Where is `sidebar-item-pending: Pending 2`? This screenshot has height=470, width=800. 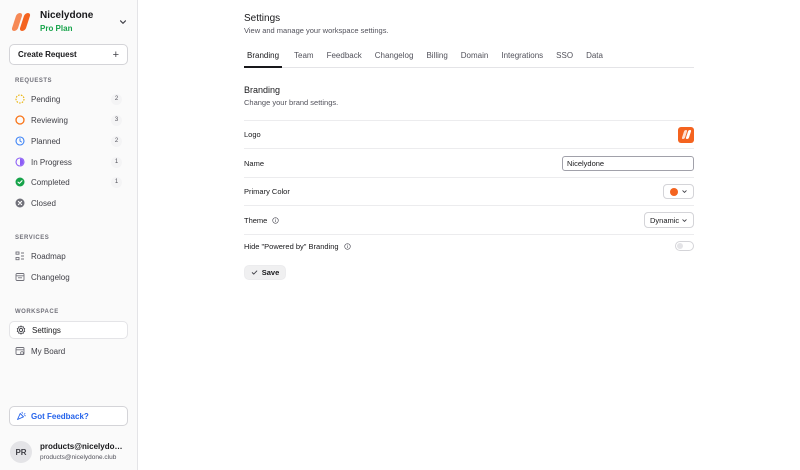 sidebar-item-pending: Pending 2 is located at coordinates (68, 99).